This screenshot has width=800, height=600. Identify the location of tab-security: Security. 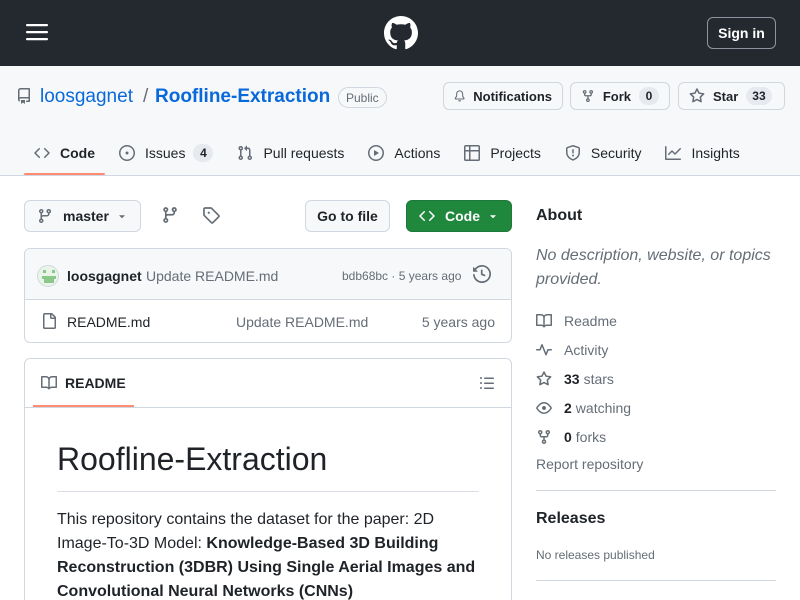
(603, 153).